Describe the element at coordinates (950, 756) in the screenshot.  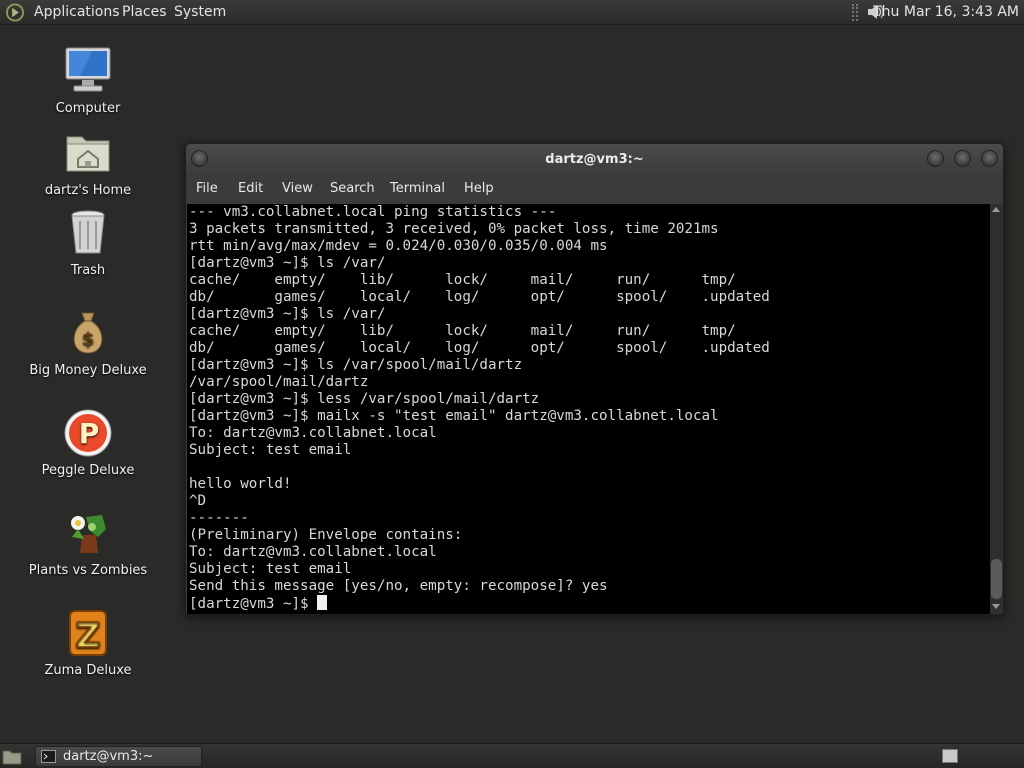
I see `workspace-switcher` at that location.